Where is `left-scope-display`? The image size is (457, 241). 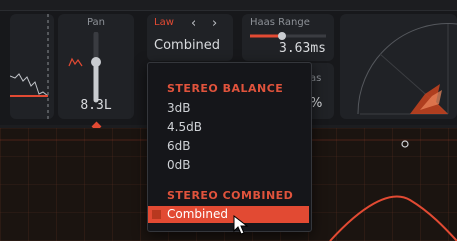
left-scope-display is located at coordinates (32, 66).